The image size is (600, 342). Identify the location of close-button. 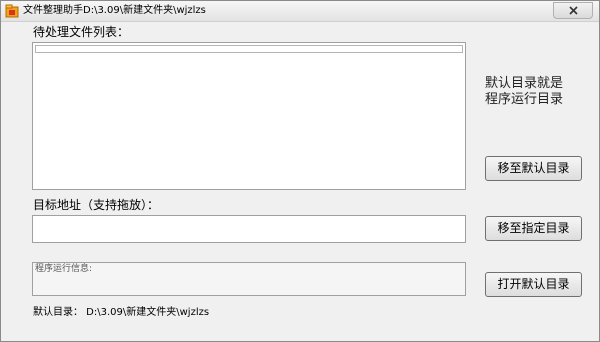
(573, 10).